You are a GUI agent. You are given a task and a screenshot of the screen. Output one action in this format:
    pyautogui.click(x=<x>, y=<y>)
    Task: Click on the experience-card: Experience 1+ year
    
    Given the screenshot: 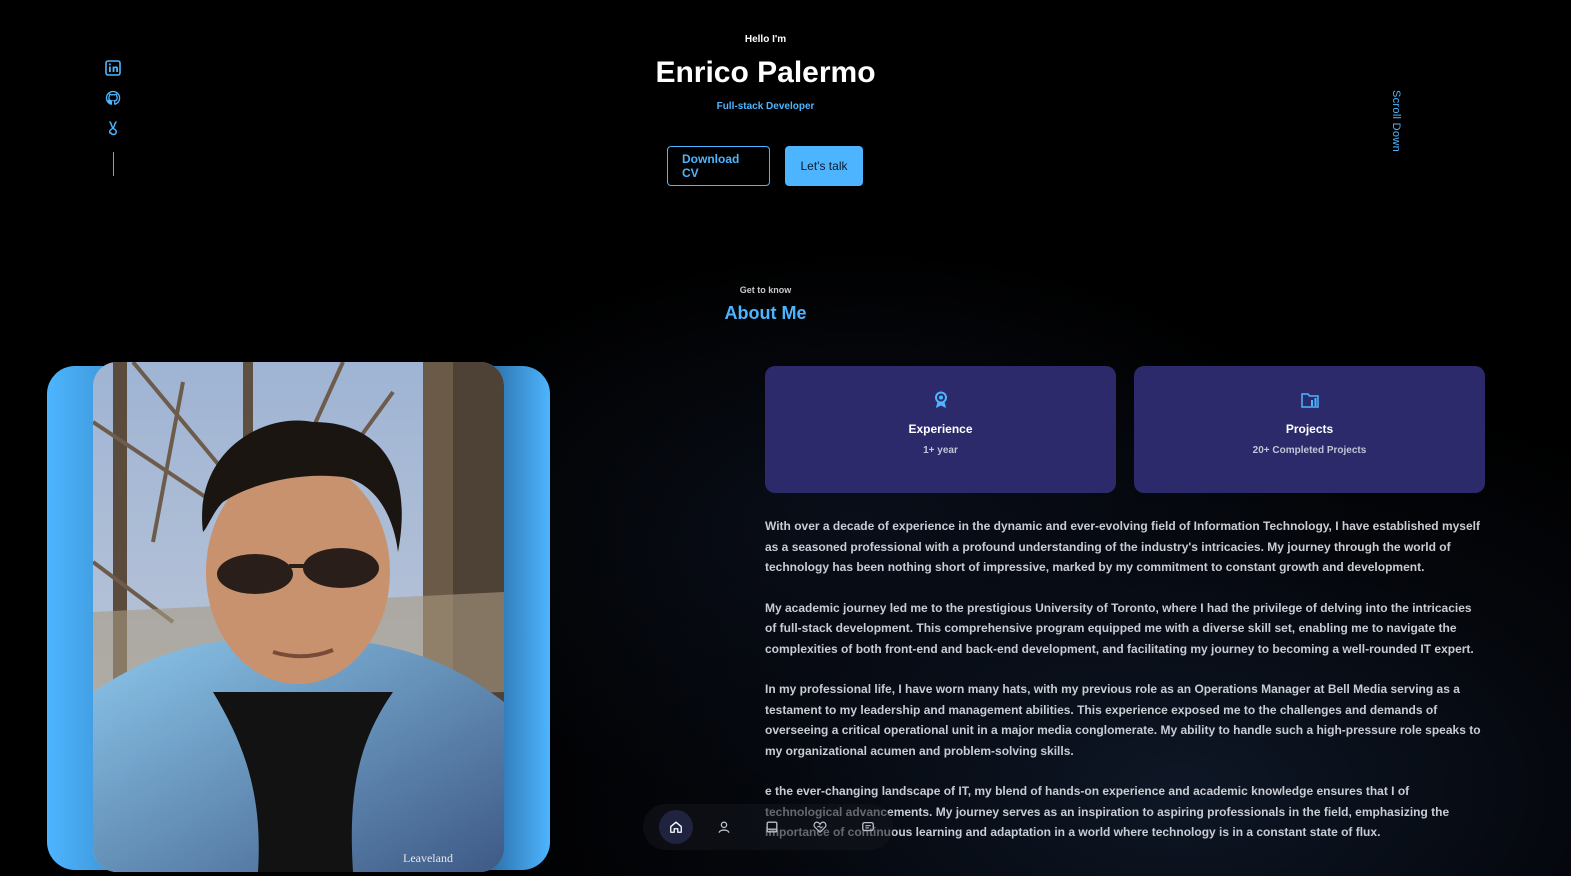 What is the action you would take?
    pyautogui.click(x=940, y=429)
    